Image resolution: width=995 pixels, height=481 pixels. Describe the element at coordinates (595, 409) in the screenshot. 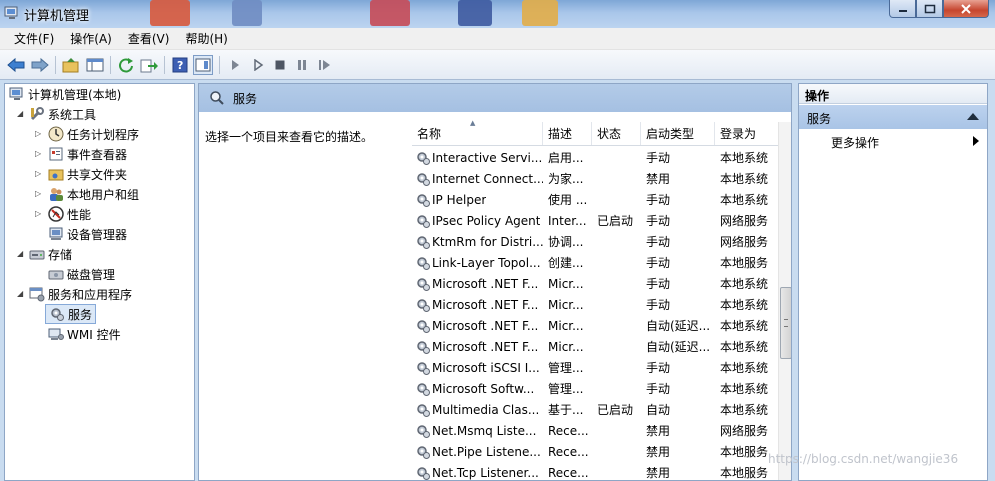

I see `table-row: Multimedia Clas... 基于... 已启动 自动 本地系统` at that location.